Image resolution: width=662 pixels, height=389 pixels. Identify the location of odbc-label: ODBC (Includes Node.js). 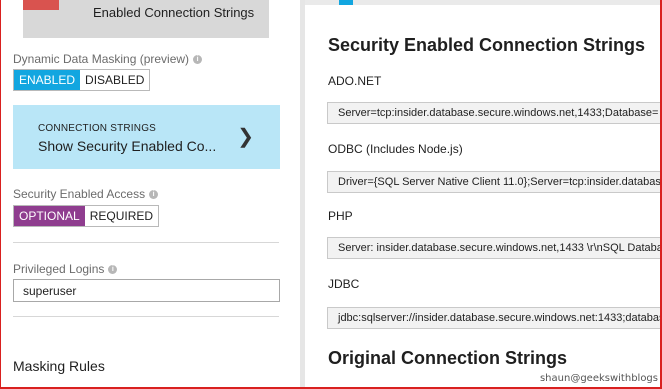
(395, 149).